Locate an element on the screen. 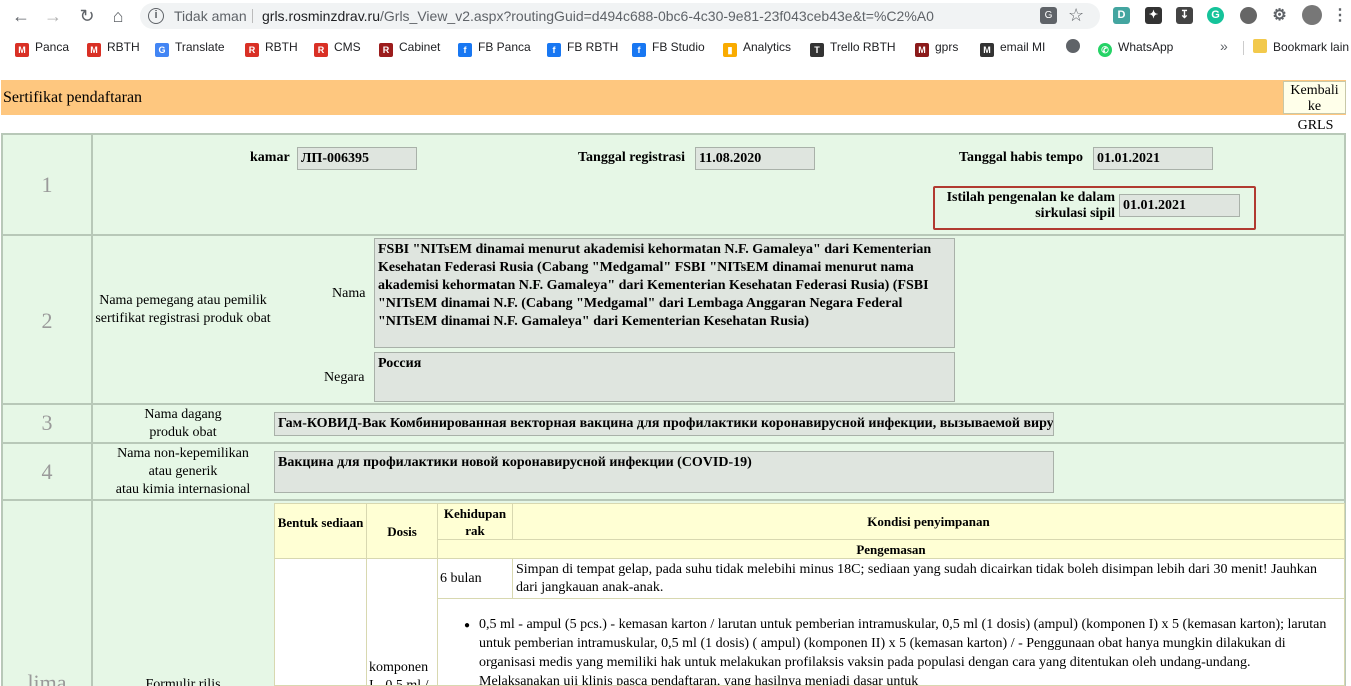 This screenshot has width=1351, height=686. bookmark-rbth-mail: M RBTH is located at coordinates (113, 48).